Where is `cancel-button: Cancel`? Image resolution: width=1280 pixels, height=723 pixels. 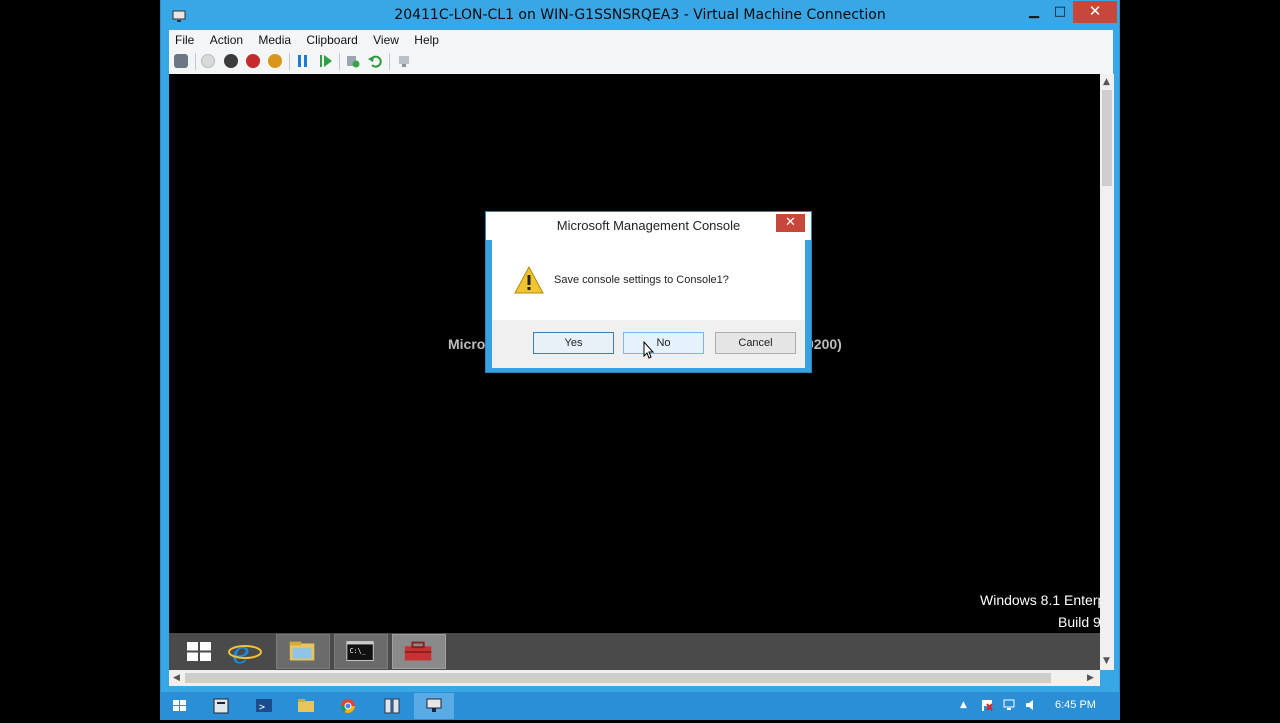
cancel-button: Cancel is located at coordinates (755, 343).